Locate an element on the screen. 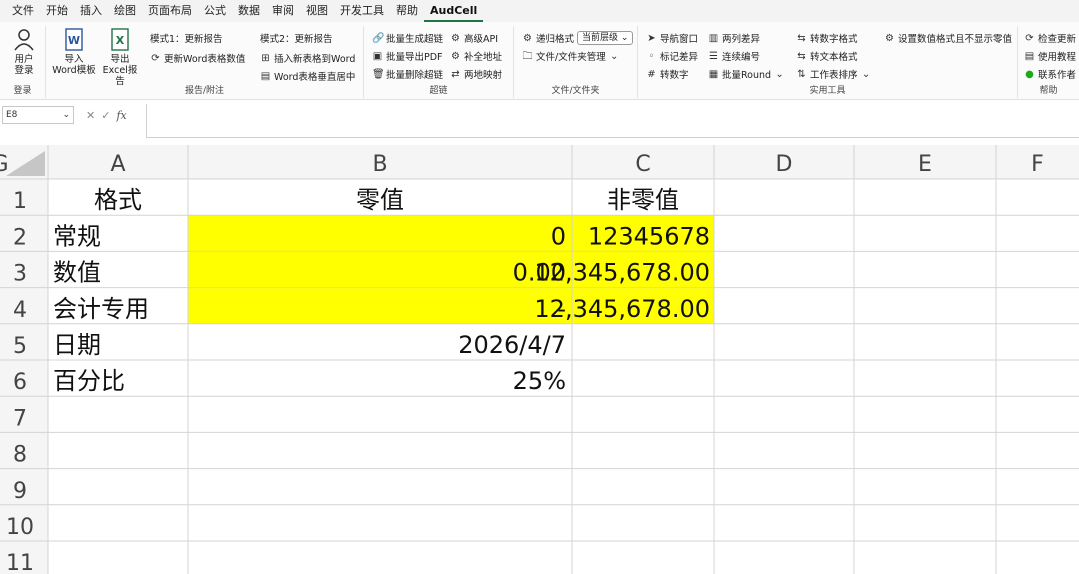  batch-export-pdf-button: ▣ 批量导出PDF is located at coordinates (407, 56).